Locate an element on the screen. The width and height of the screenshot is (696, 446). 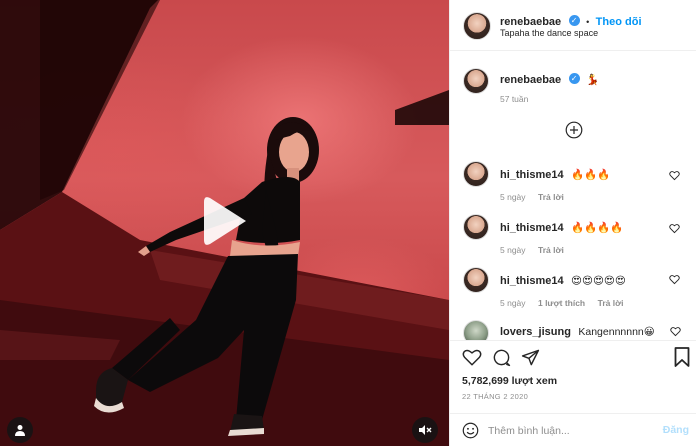
load-more-comments-button is located at coordinates (574, 130).